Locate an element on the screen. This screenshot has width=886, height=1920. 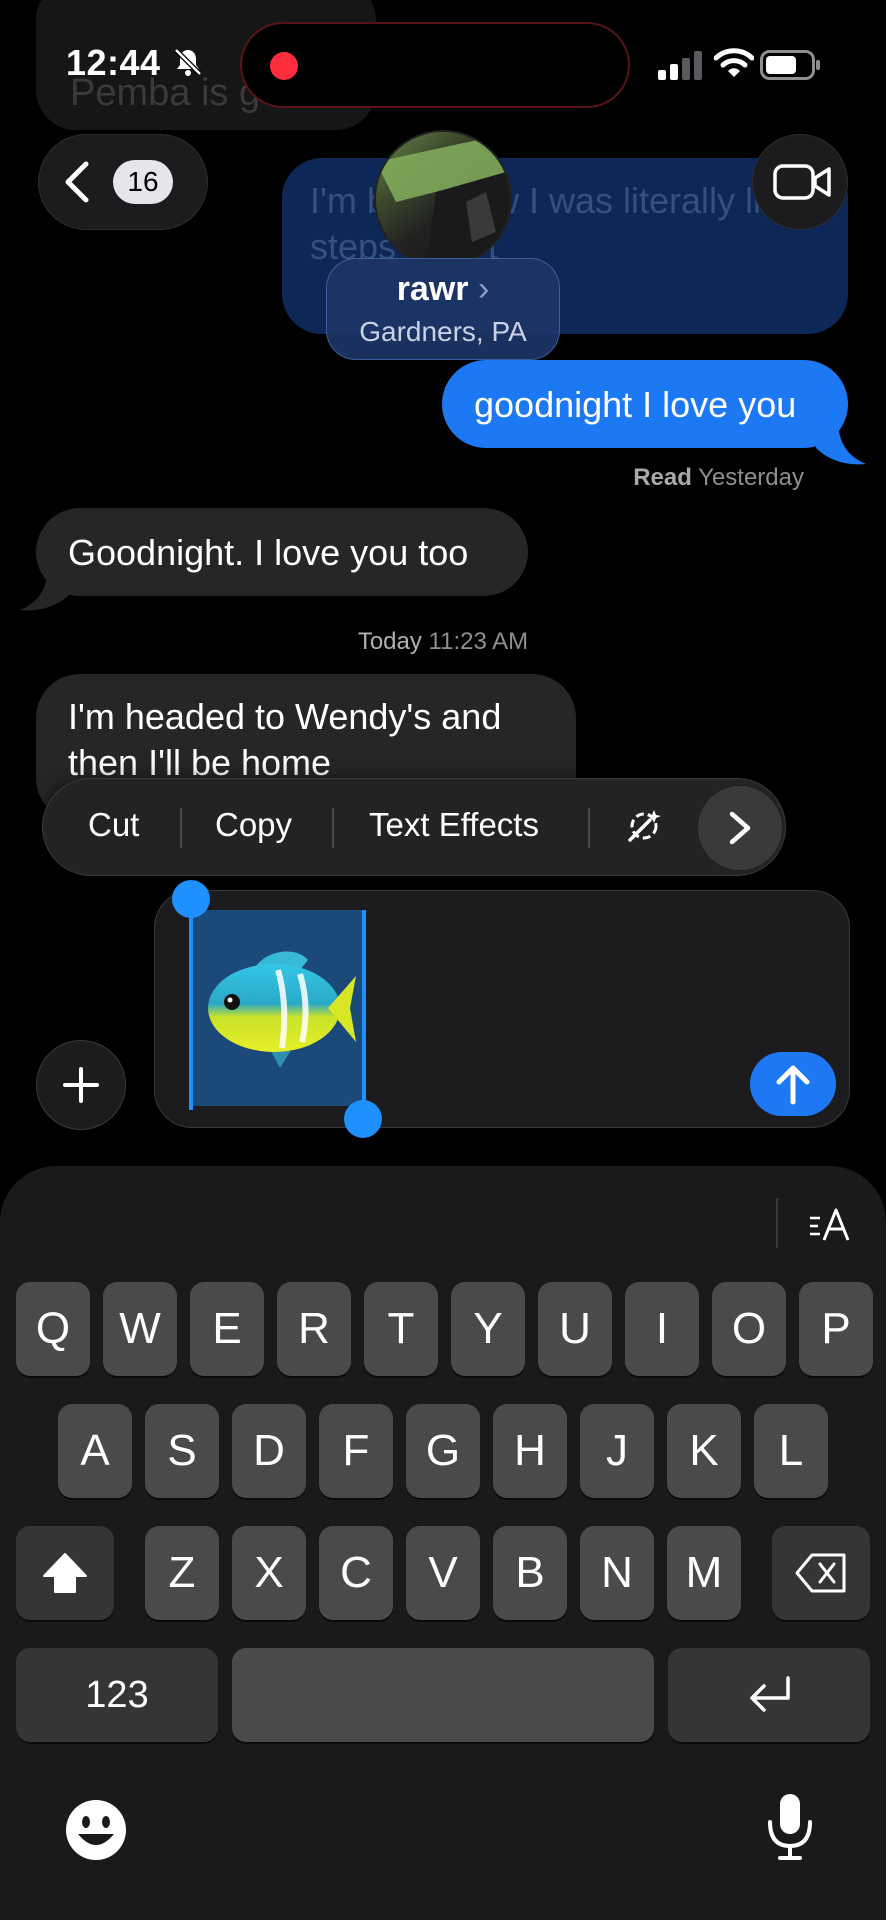
return-icon is located at coordinates (770, 1694).